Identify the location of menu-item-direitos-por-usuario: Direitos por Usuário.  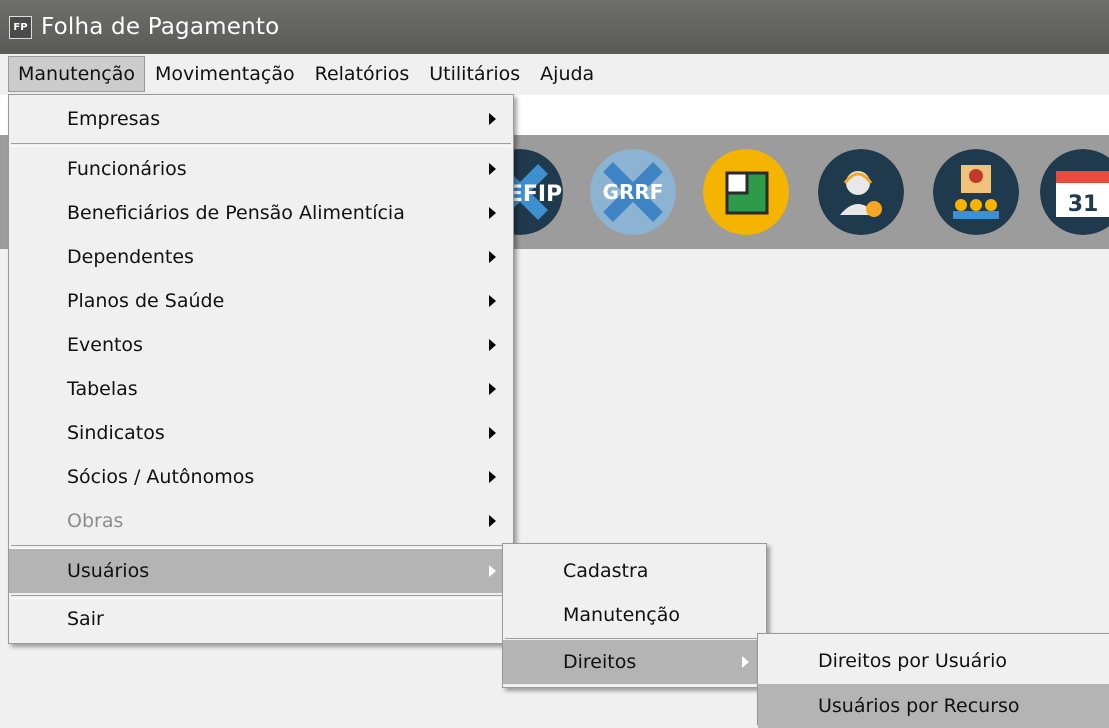
(933, 661).